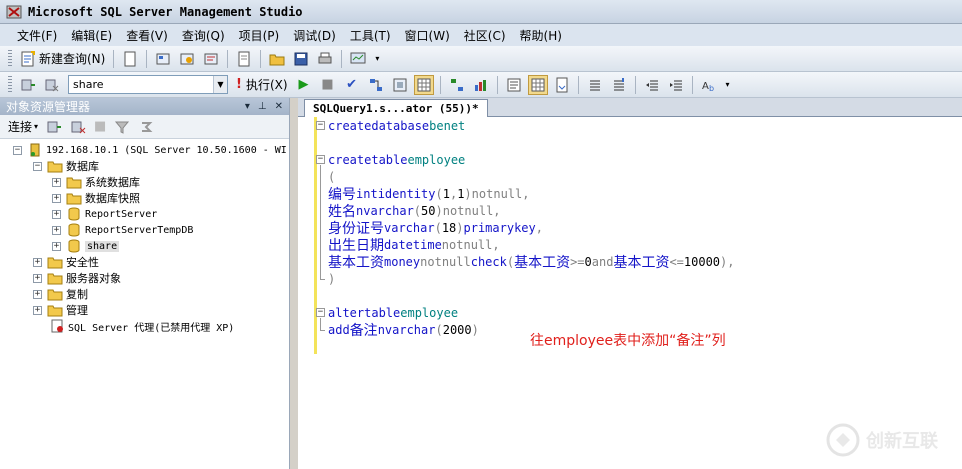 This screenshot has width=962, height=469. What do you see at coordinates (144, 198) in the screenshot?
I see `tree-node-database-snapshots: + 数据库快照` at bounding box center [144, 198].